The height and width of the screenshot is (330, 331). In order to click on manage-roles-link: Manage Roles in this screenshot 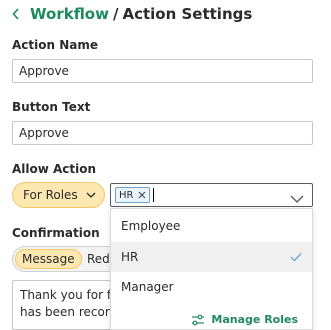, I will do `click(244, 319)`.